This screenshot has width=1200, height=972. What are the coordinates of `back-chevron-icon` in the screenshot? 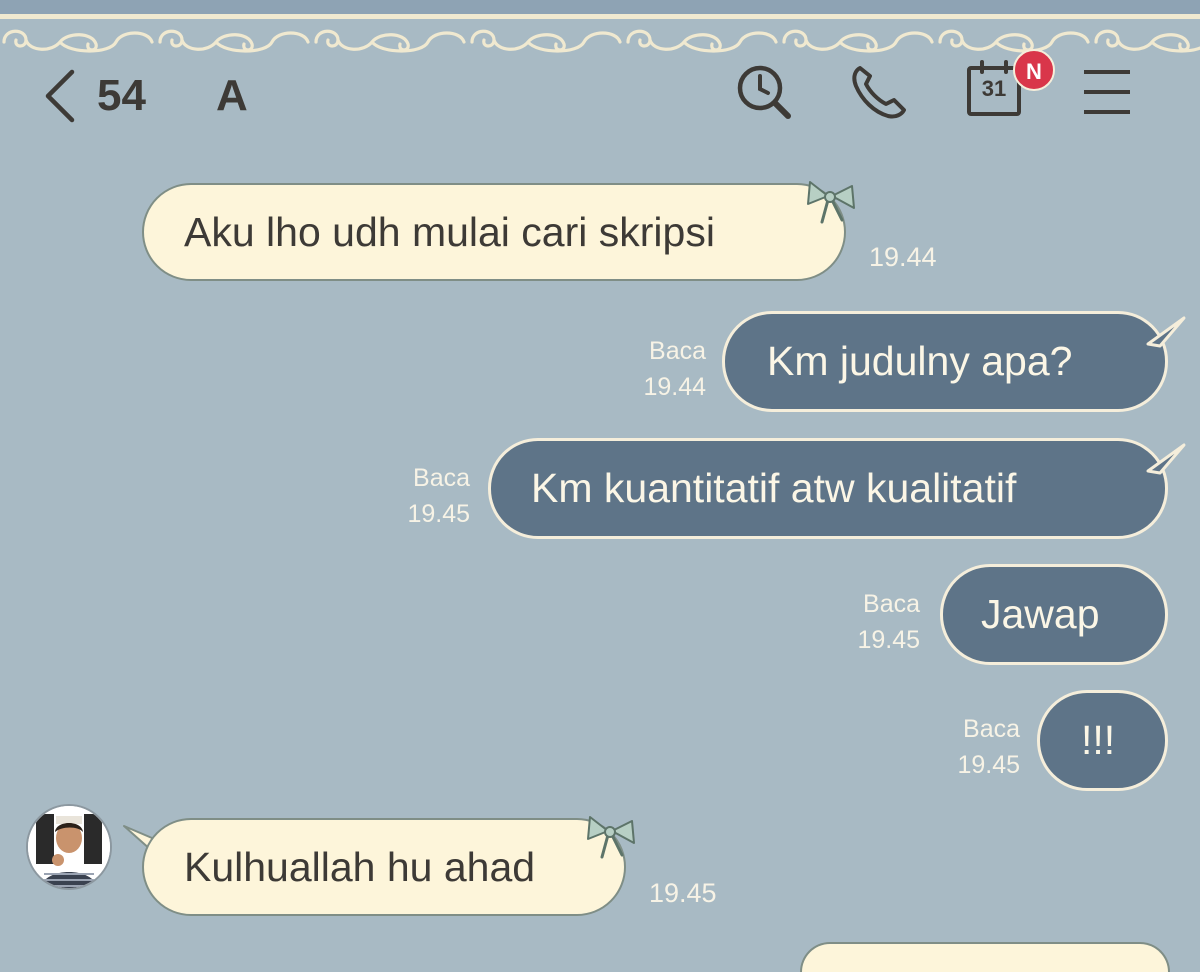 It's located at (60, 96).